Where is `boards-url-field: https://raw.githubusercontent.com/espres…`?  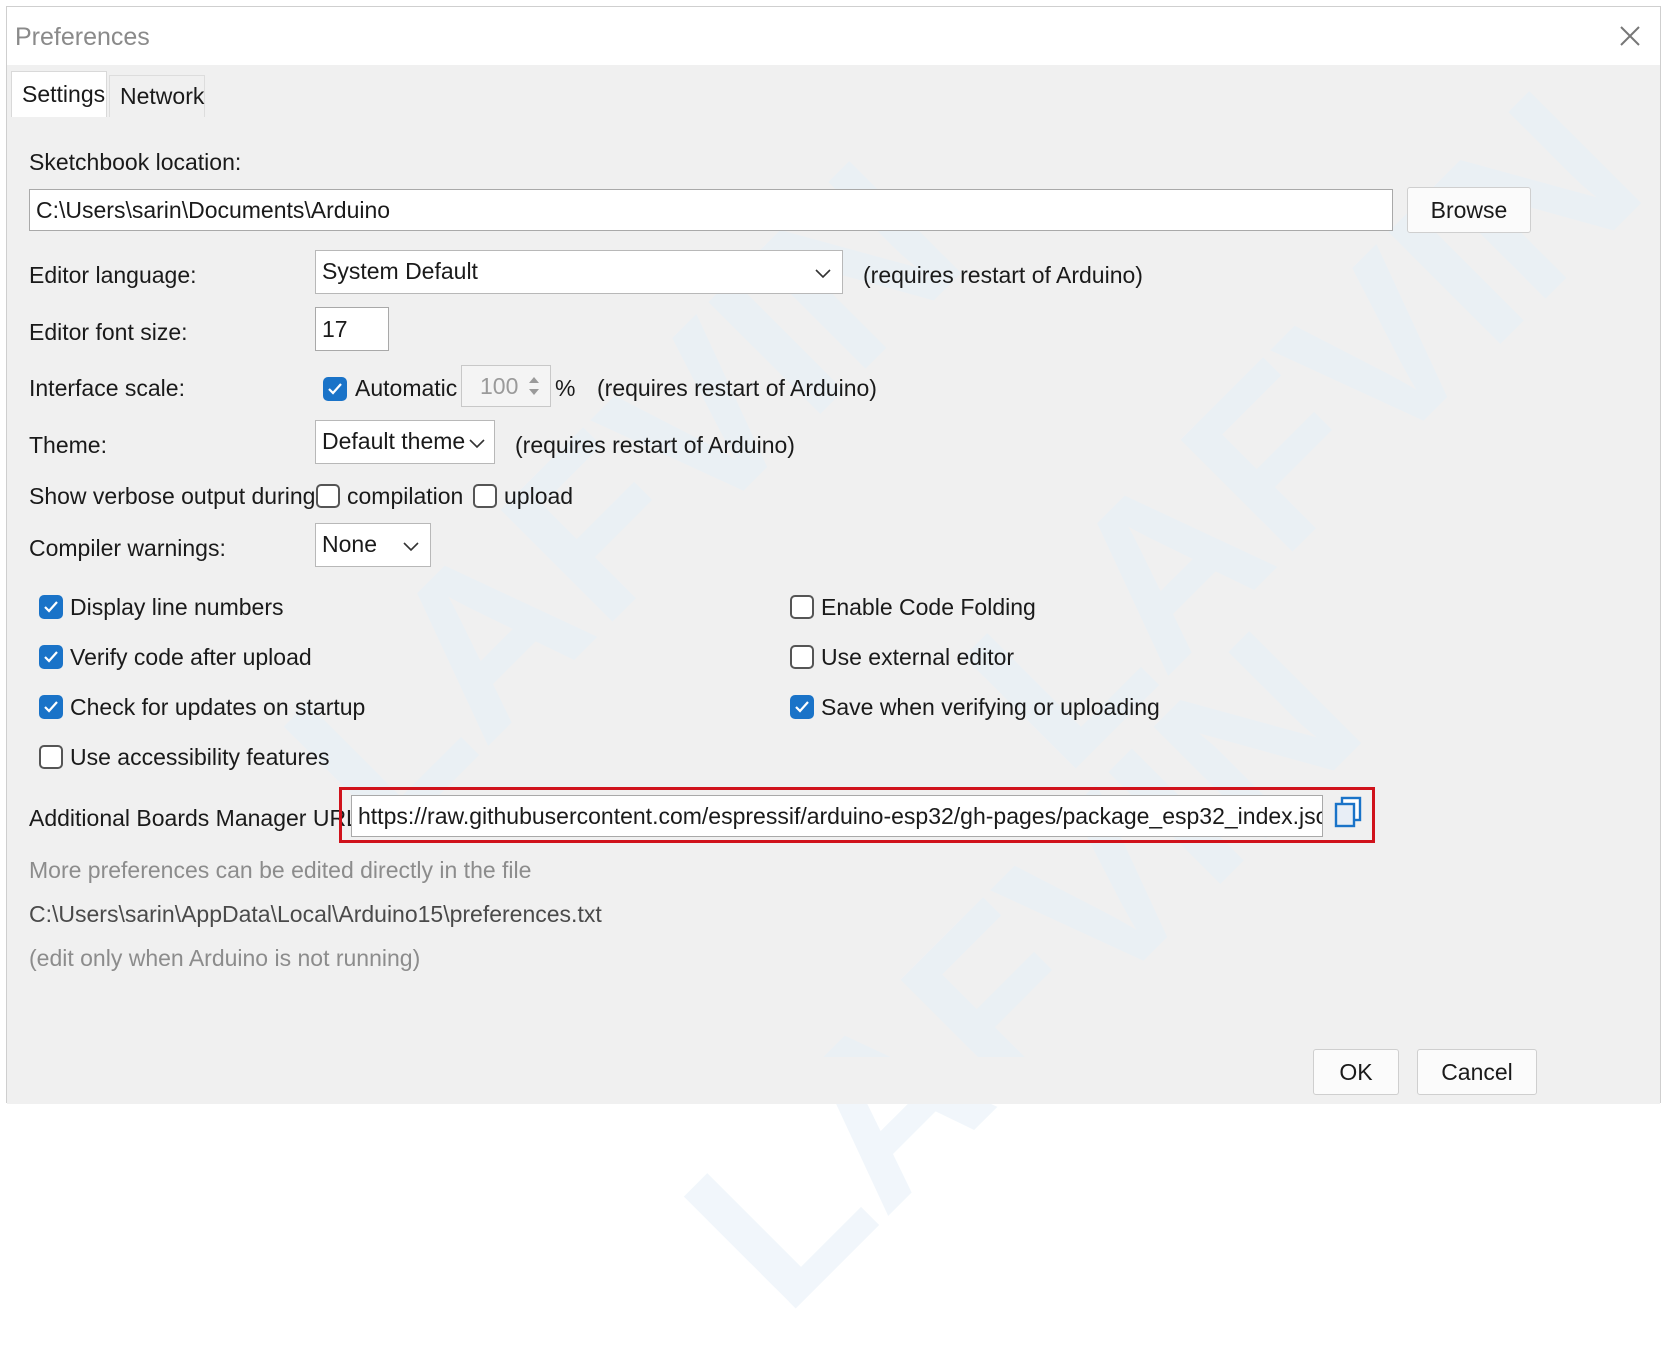 boards-url-field: https://raw.githubusercontent.com/espres… is located at coordinates (837, 816).